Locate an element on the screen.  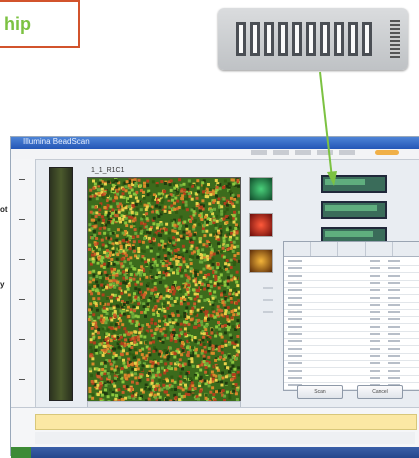
chip-photo is located at coordinates (313, 39).